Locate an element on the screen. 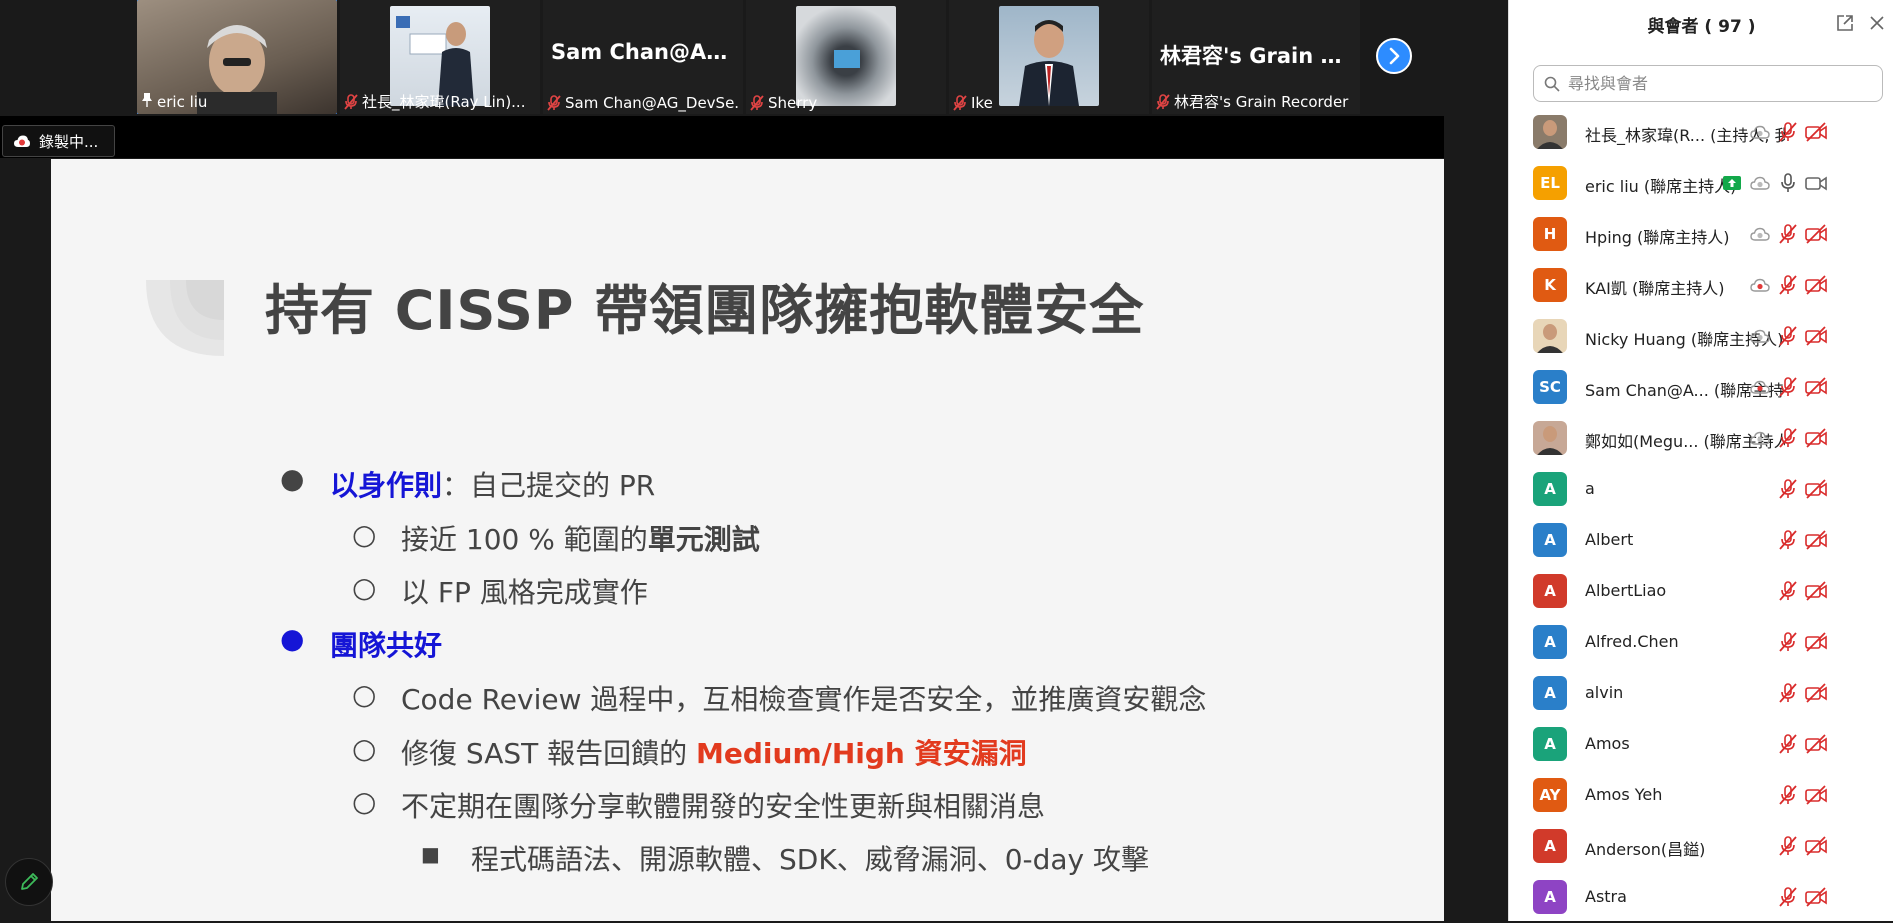 The height and width of the screenshot is (923, 1893). participant-row: A Albert is located at coordinates (1701, 540).